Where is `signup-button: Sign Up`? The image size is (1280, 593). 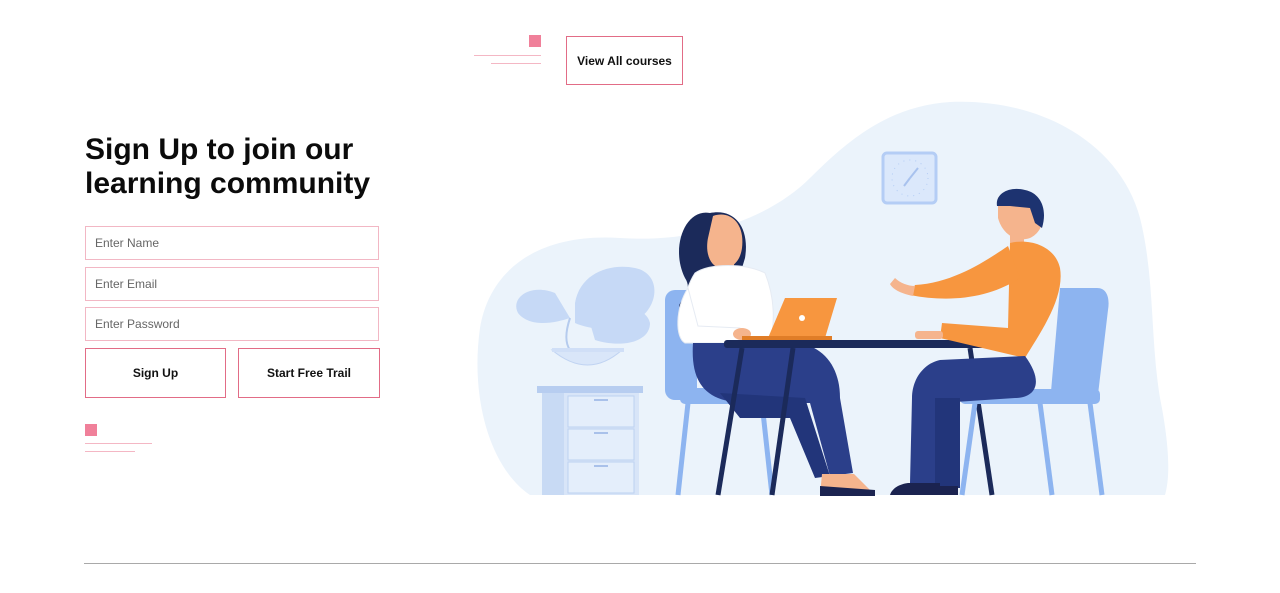 signup-button: Sign Up is located at coordinates (155, 373).